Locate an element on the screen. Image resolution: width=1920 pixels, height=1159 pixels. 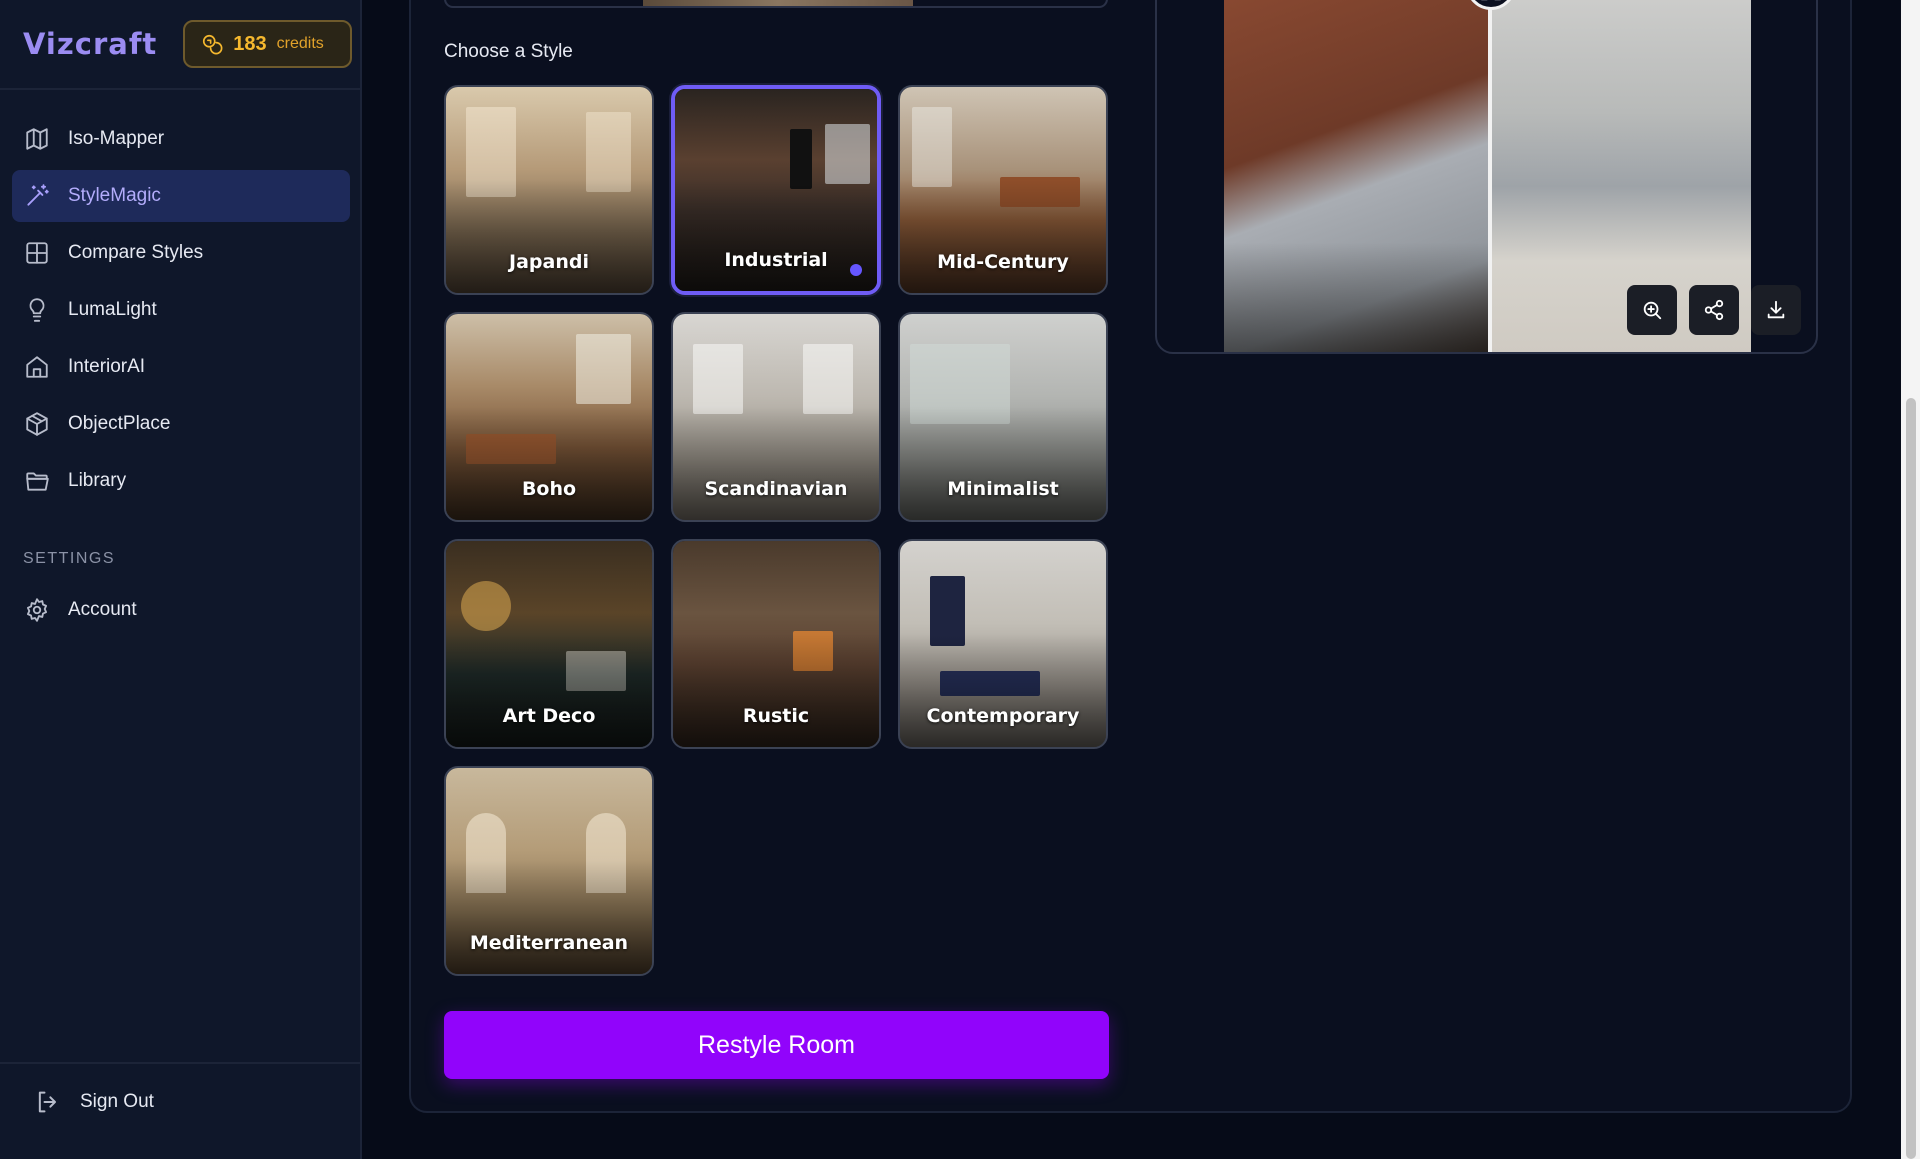
style-card-label: Mediterranean is located at coordinates (549, 943).